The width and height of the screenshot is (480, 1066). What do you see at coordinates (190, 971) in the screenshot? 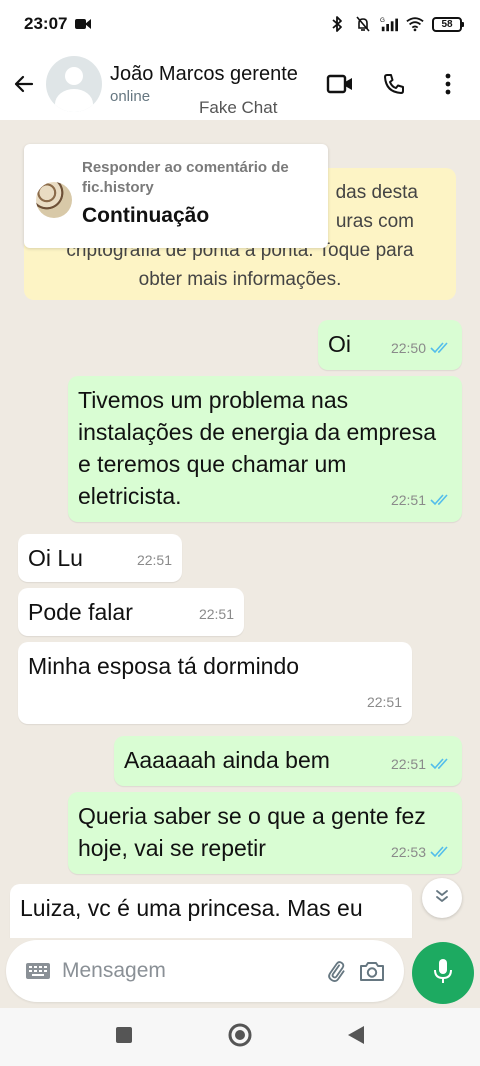
I see `message-input` at bounding box center [190, 971].